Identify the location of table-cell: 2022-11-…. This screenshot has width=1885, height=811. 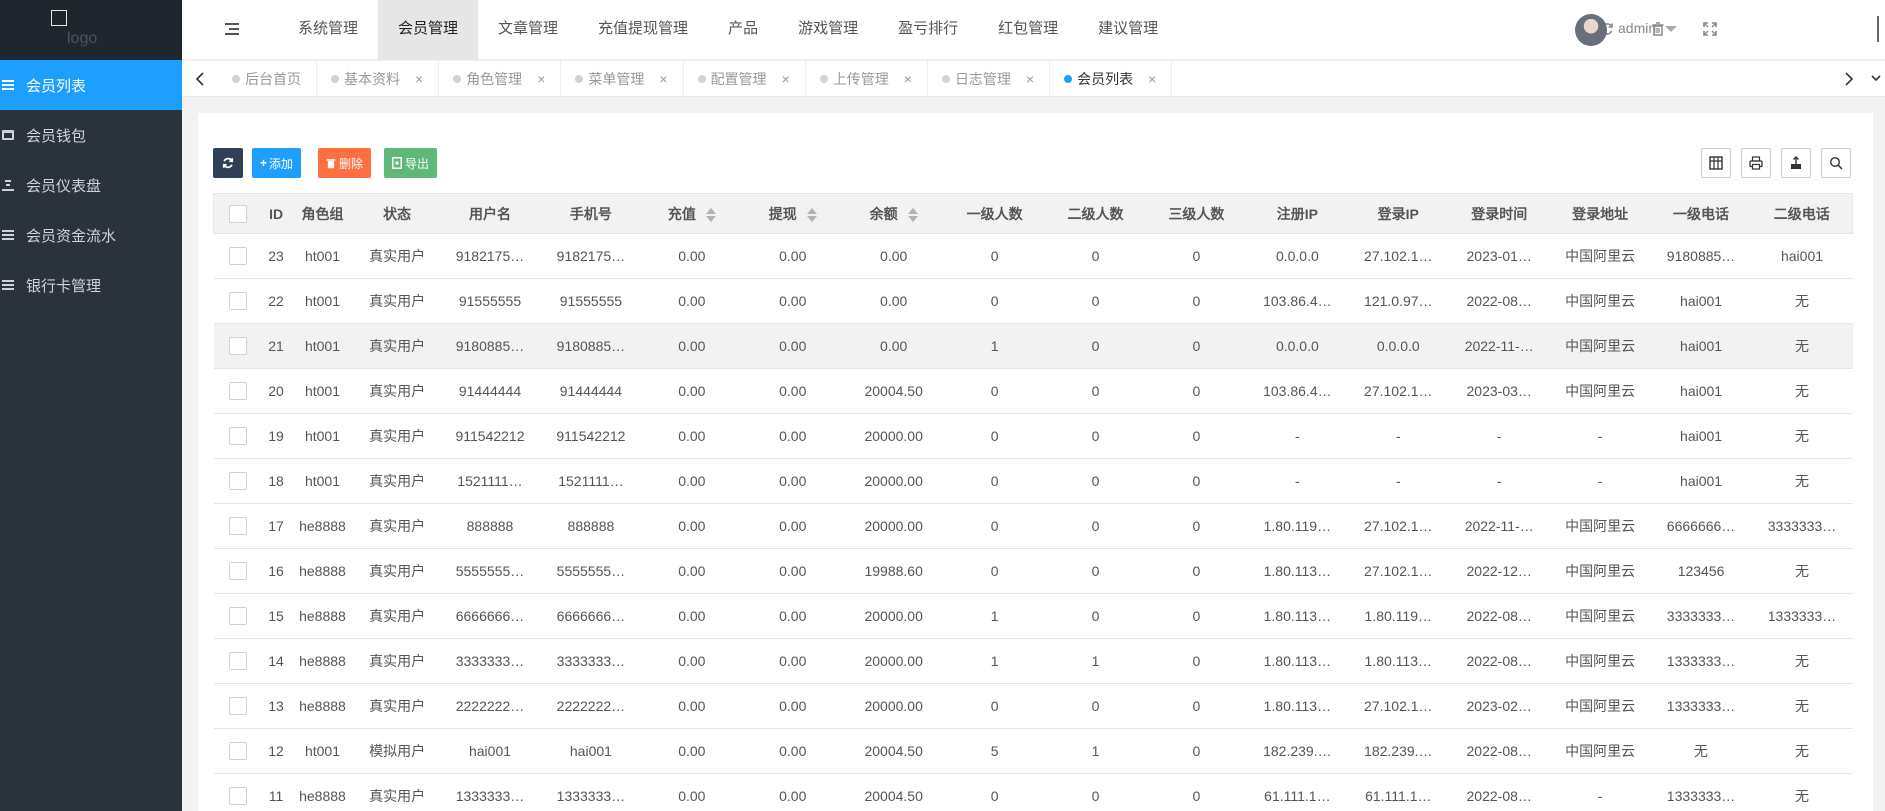
(1499, 346).